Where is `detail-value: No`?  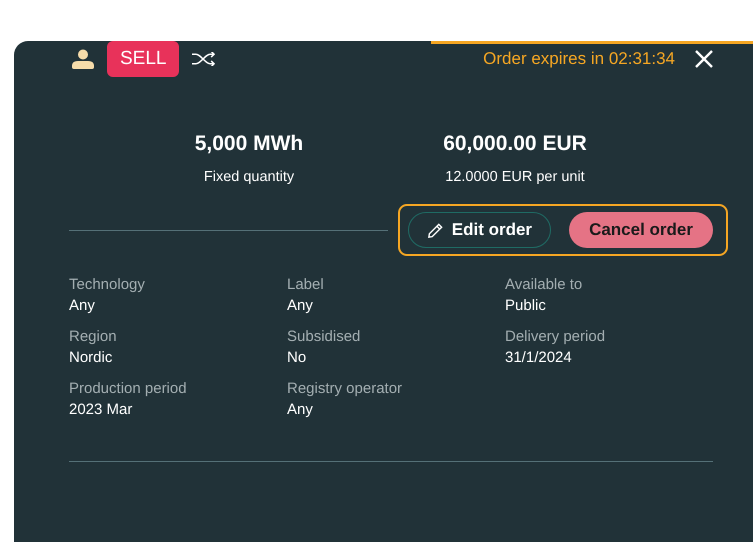 detail-value: No is located at coordinates (297, 358).